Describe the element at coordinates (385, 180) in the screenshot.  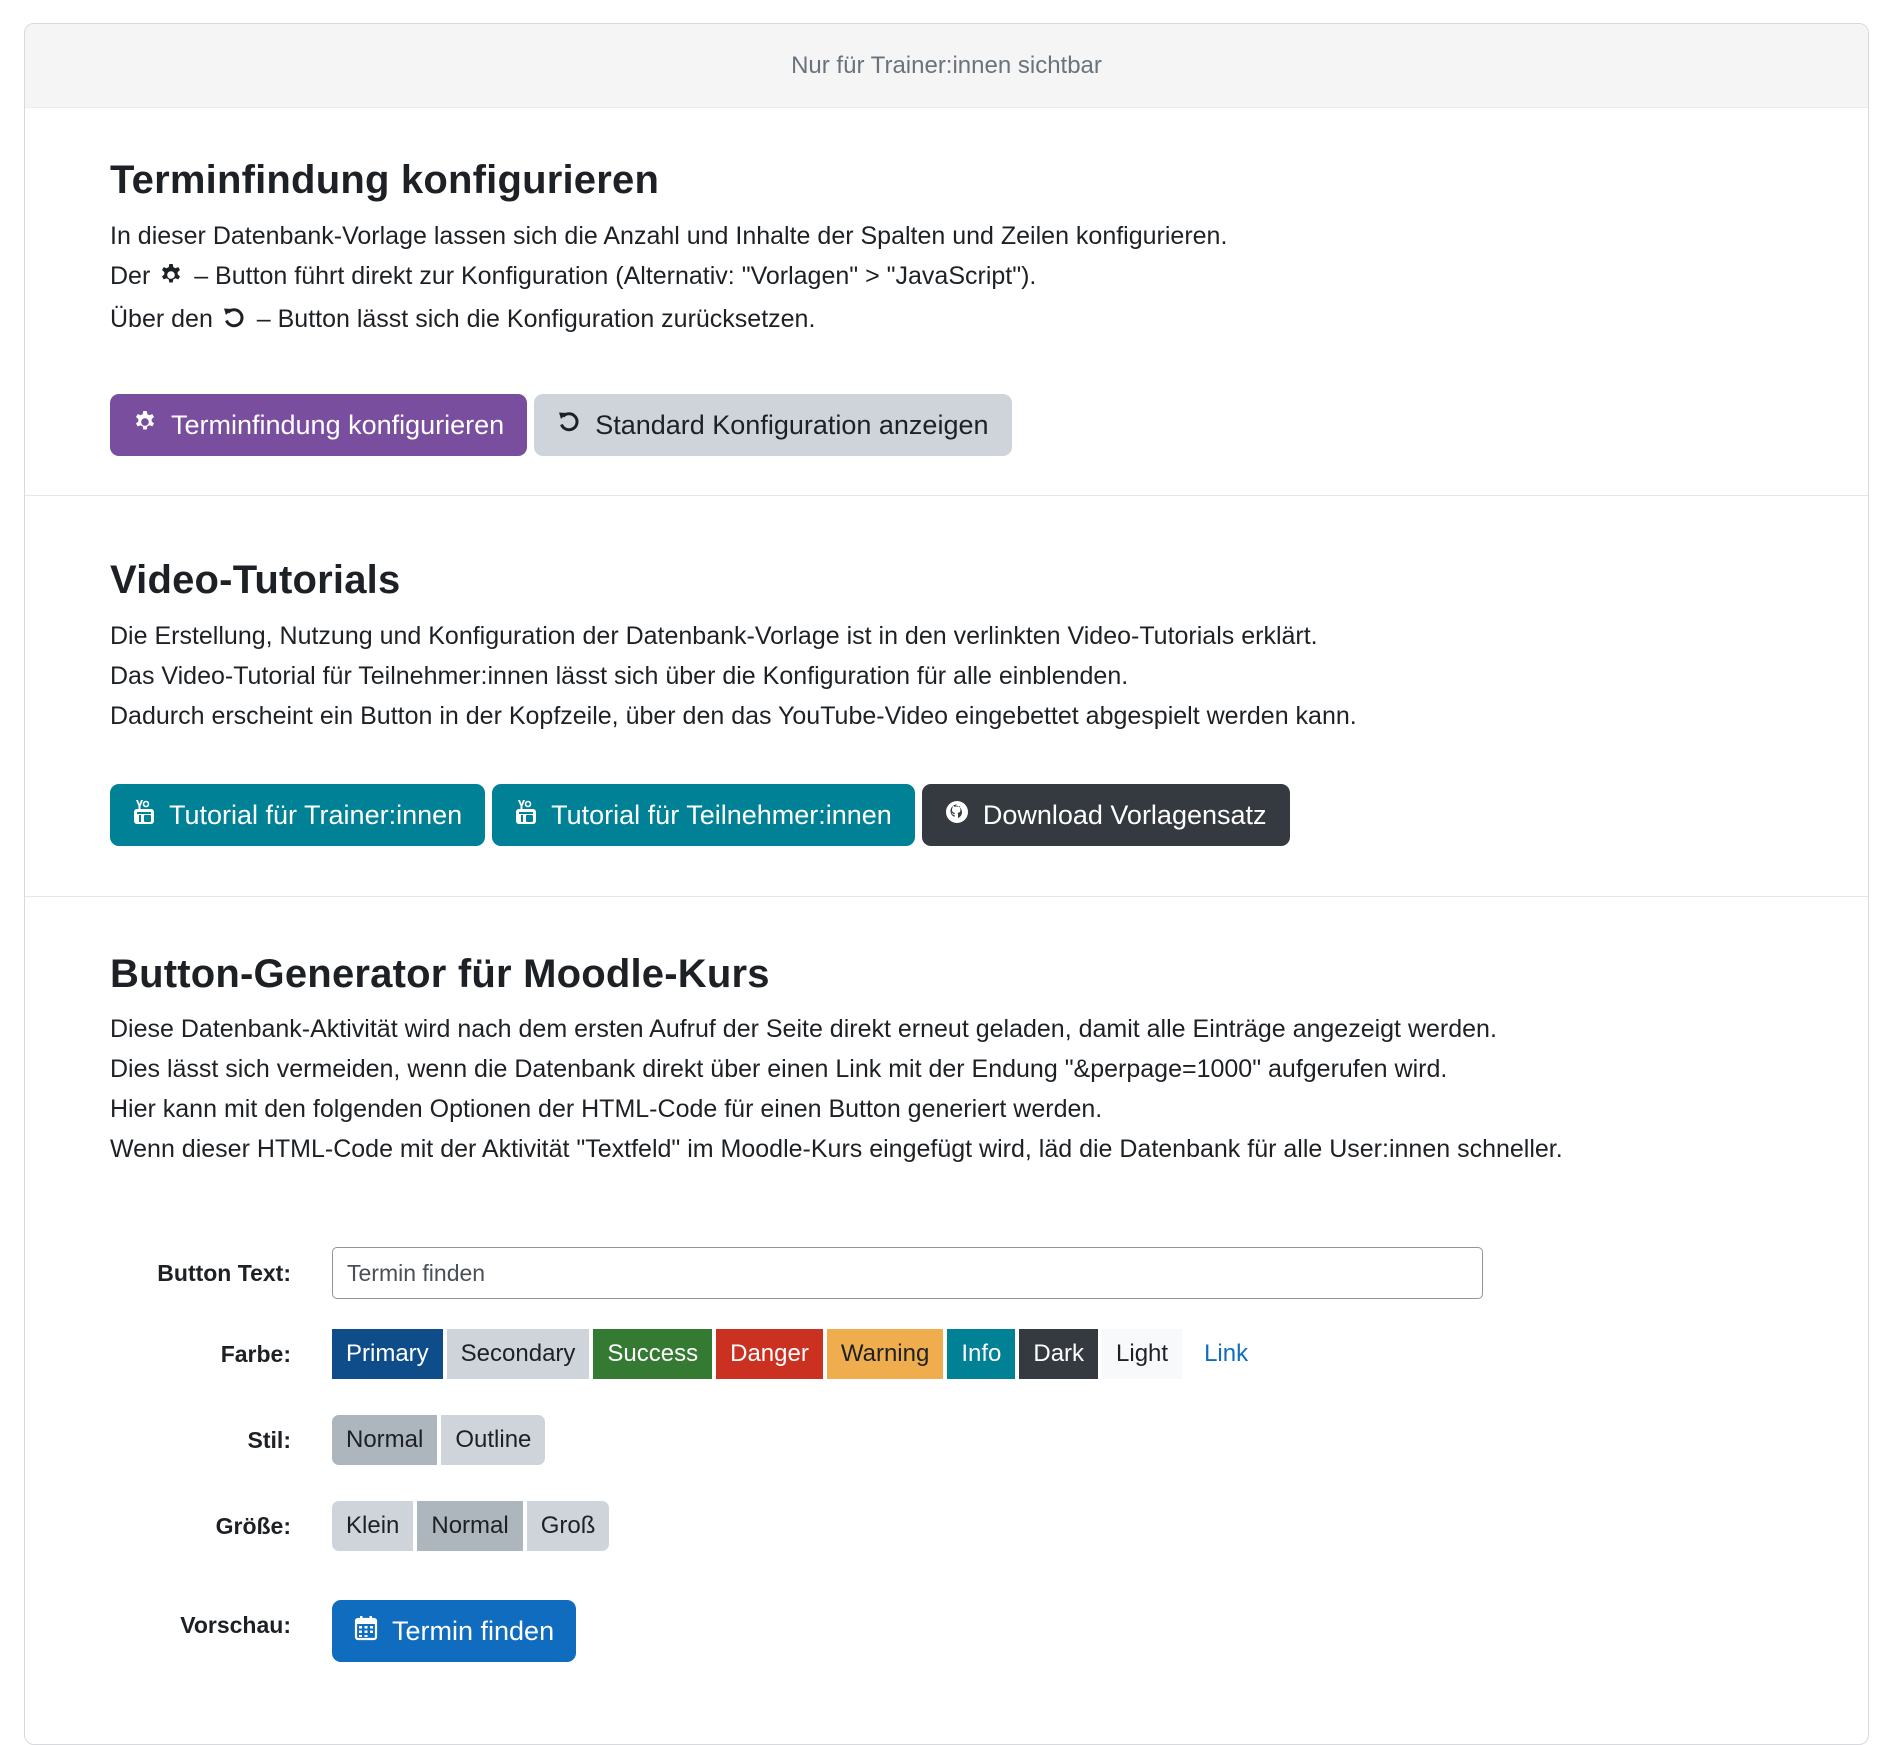
I see `config-title: Terminfindung konfigurieren` at that location.